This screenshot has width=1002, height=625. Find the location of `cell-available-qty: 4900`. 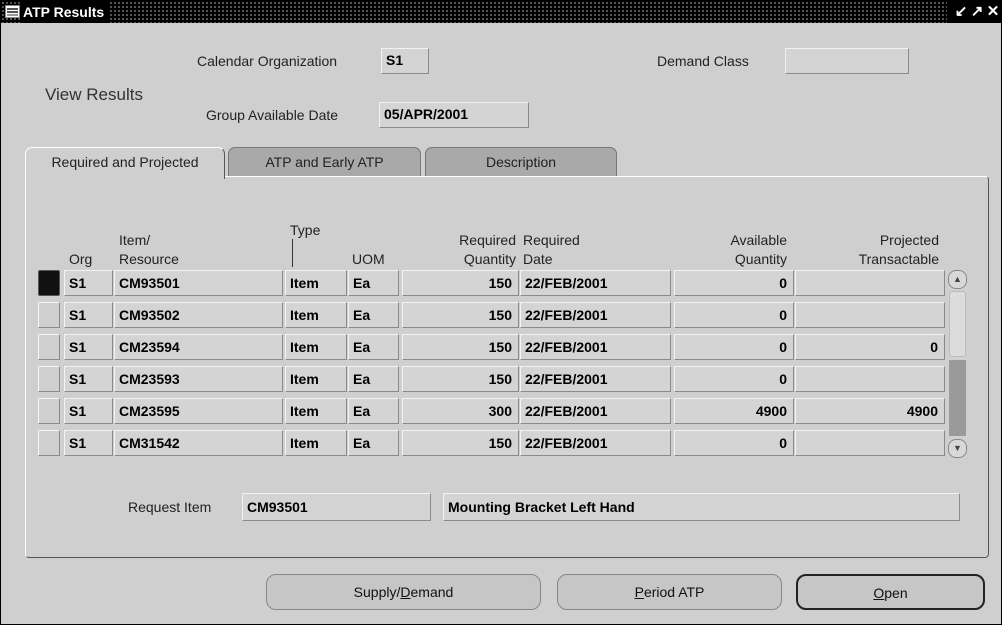

cell-available-qty: 4900 is located at coordinates (734, 411).